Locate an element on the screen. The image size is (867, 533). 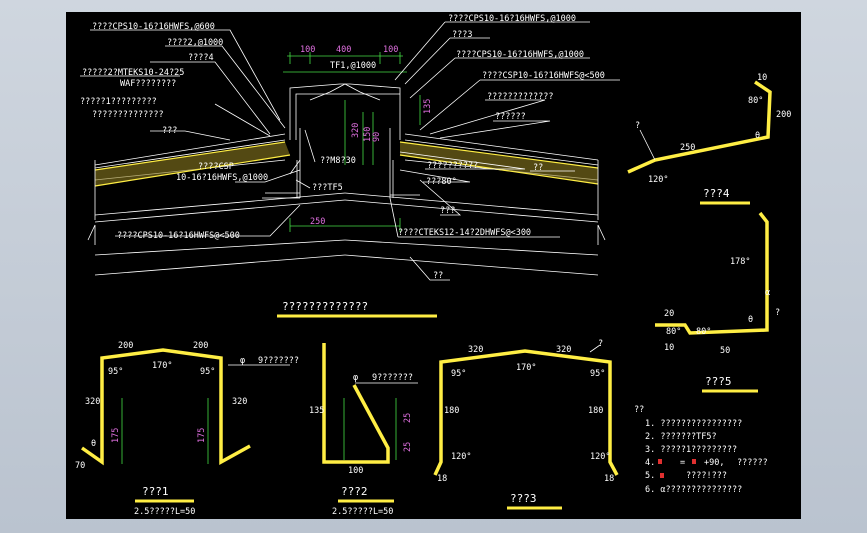
f4-d200: 200 is located at coordinates (783, 115).